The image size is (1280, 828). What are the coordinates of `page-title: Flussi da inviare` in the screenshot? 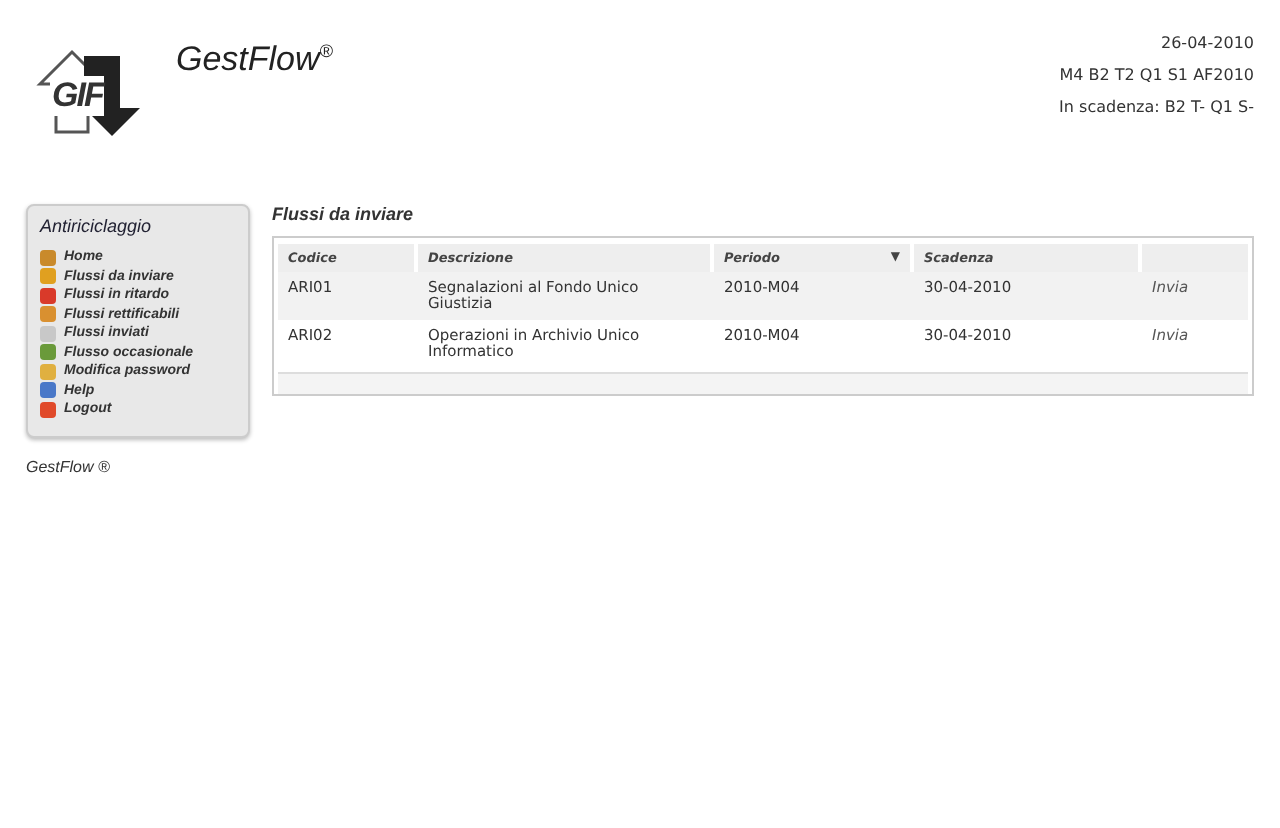 It's located at (344, 215).